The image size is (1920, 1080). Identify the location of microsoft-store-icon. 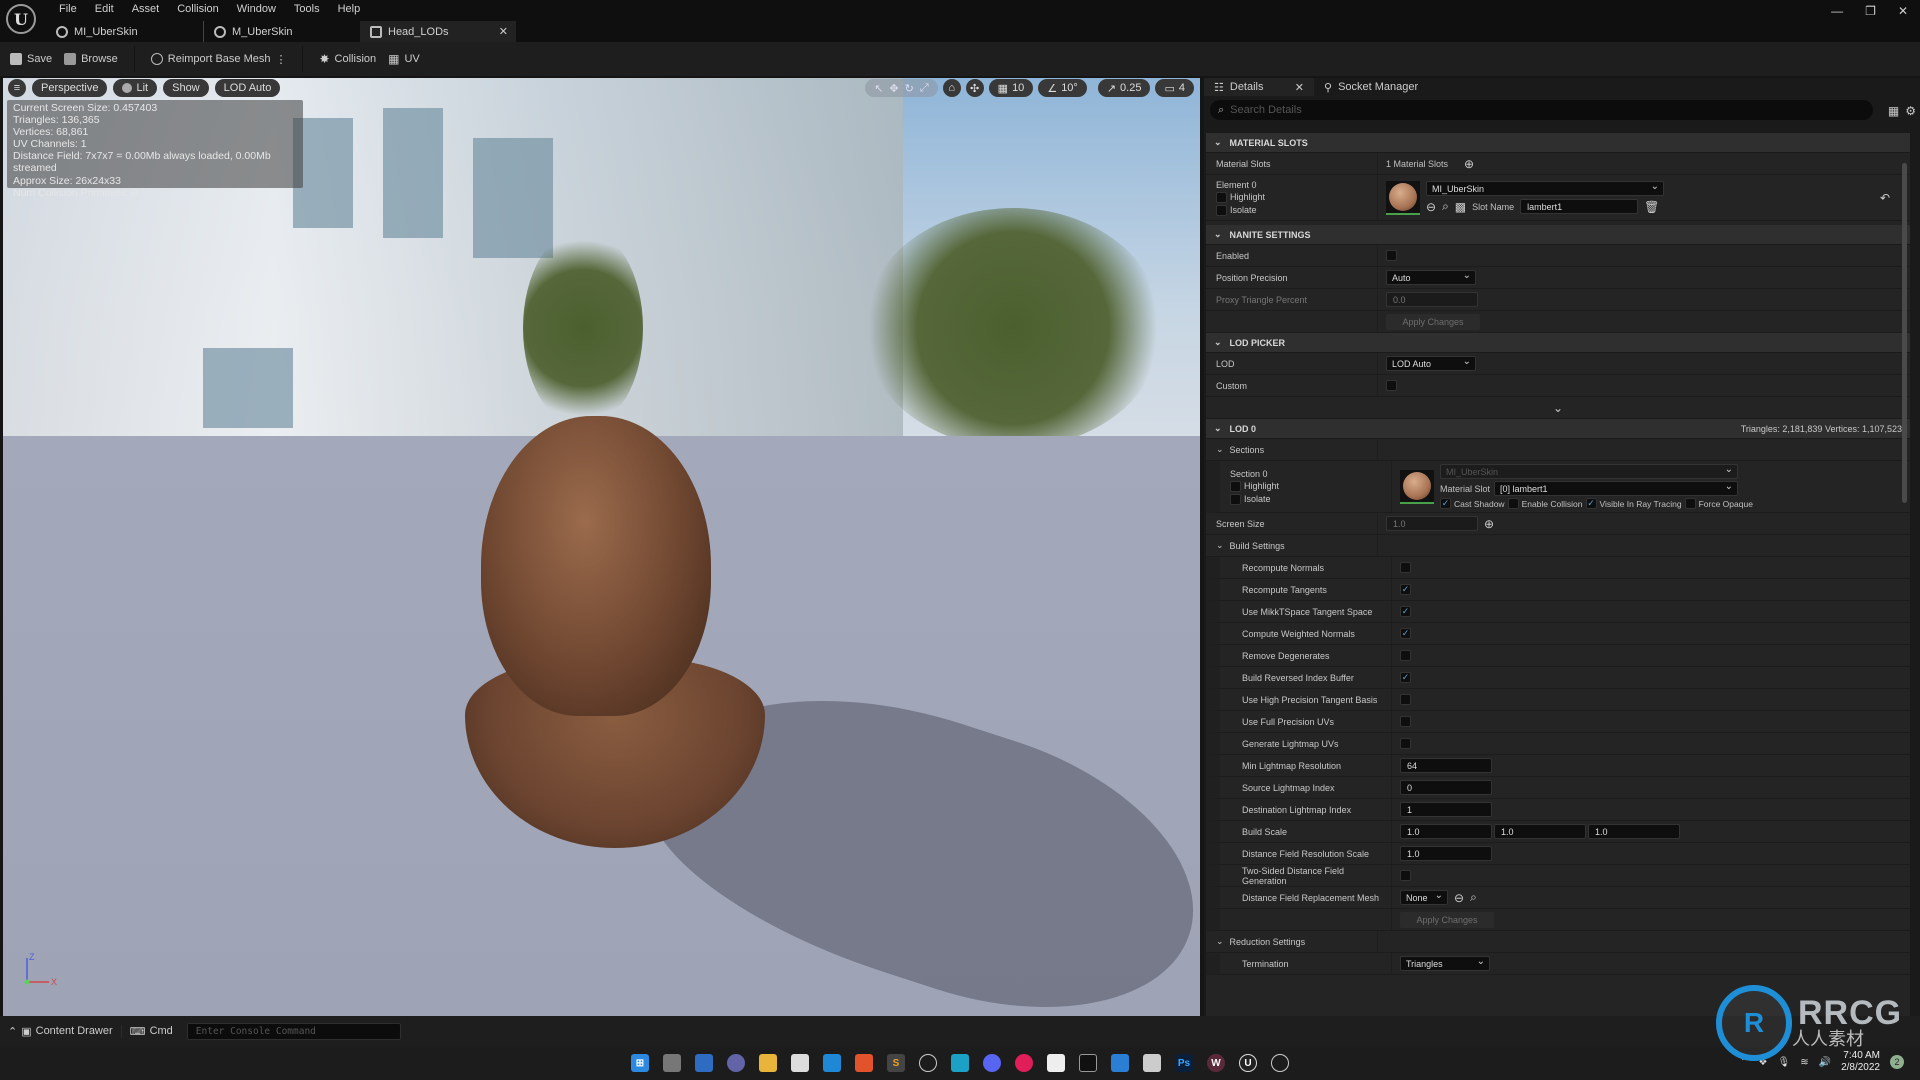
(800, 1063).